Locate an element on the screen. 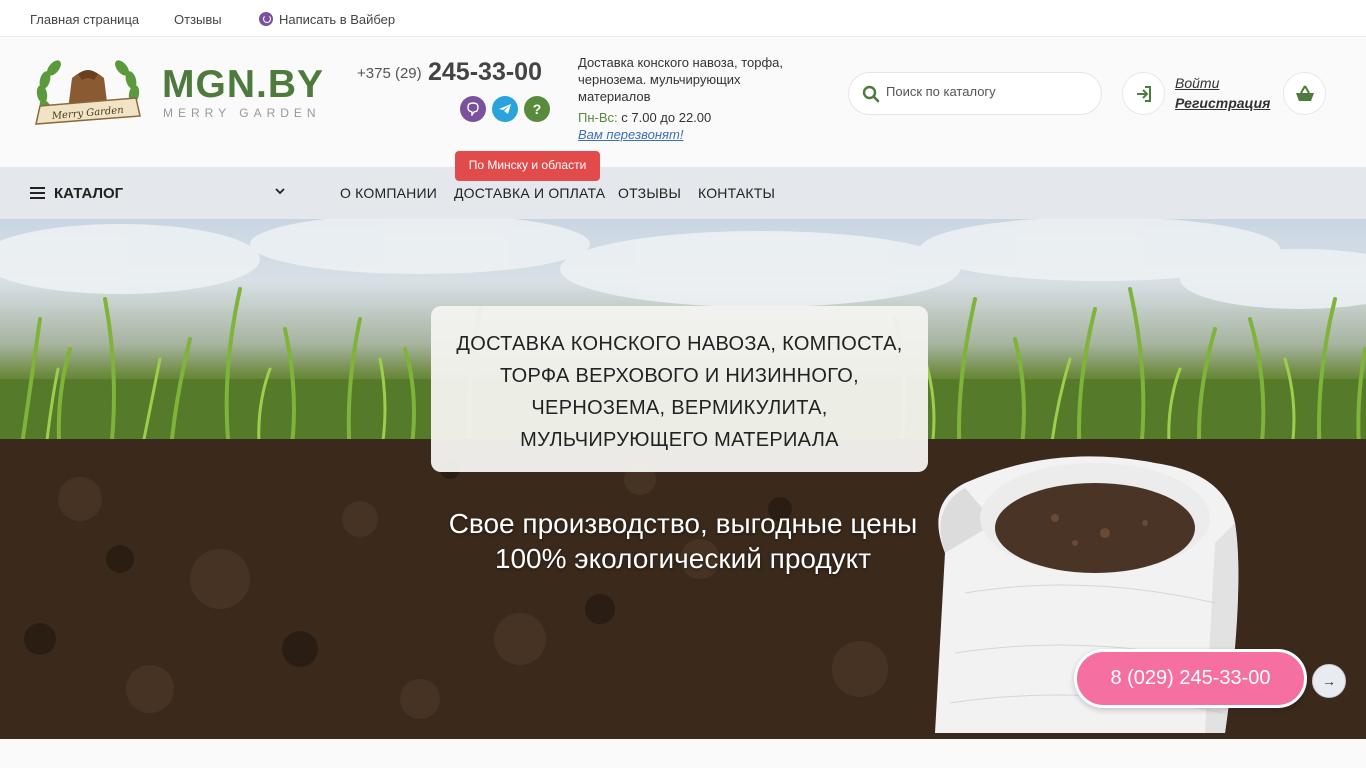  chevron-down-icon is located at coordinates (280, 191).